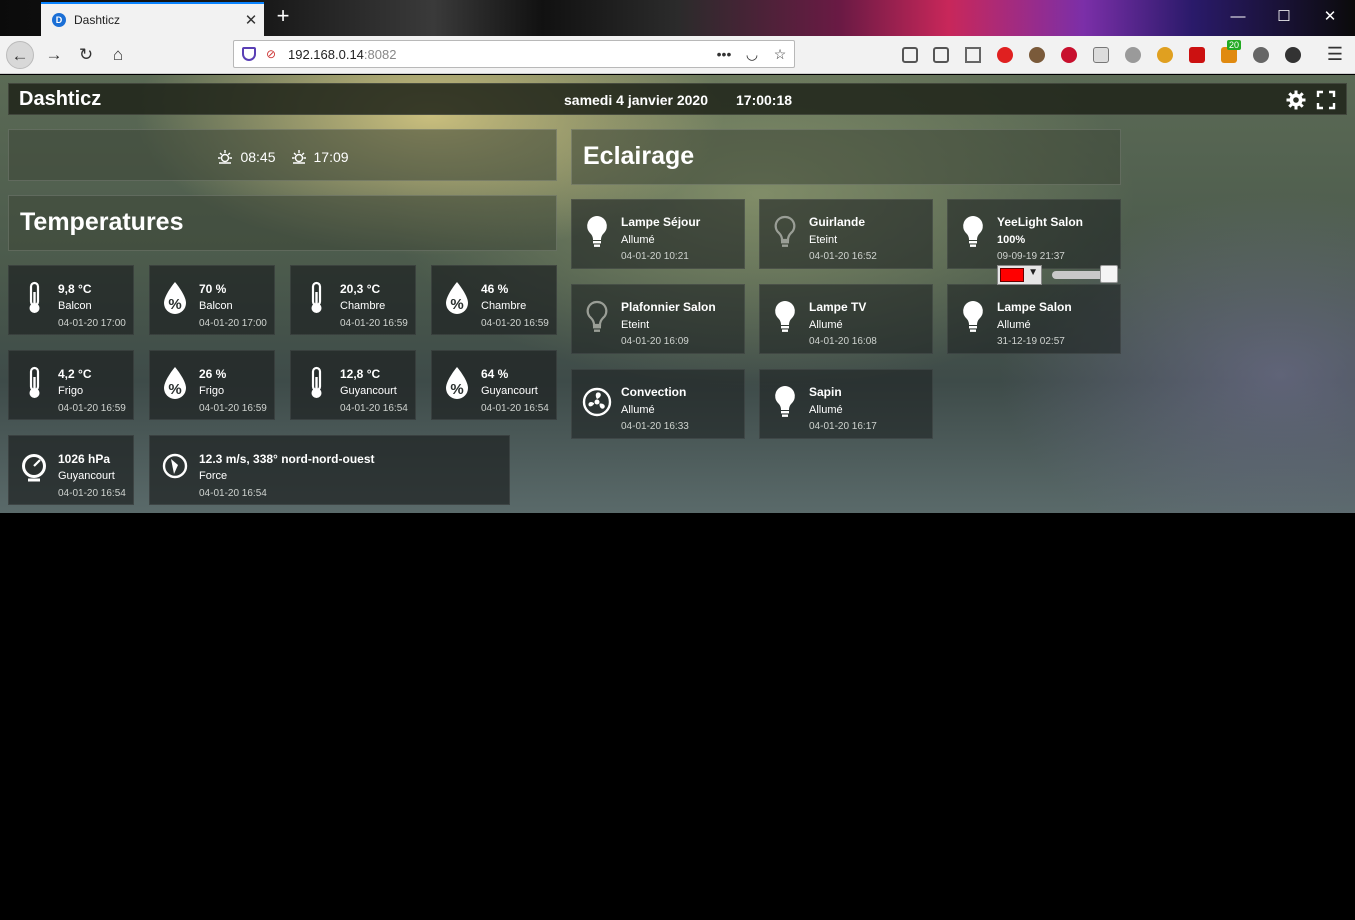 Image resolution: width=1355 pixels, height=920 pixels. What do you see at coordinates (846, 319) in the screenshot?
I see `light-tile: Lampe TV Allumé 04-01-20 16:08` at bounding box center [846, 319].